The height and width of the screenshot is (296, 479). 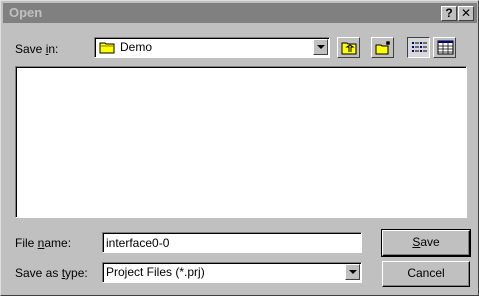 I want to click on save-in-value: Demo, so click(x=136, y=47).